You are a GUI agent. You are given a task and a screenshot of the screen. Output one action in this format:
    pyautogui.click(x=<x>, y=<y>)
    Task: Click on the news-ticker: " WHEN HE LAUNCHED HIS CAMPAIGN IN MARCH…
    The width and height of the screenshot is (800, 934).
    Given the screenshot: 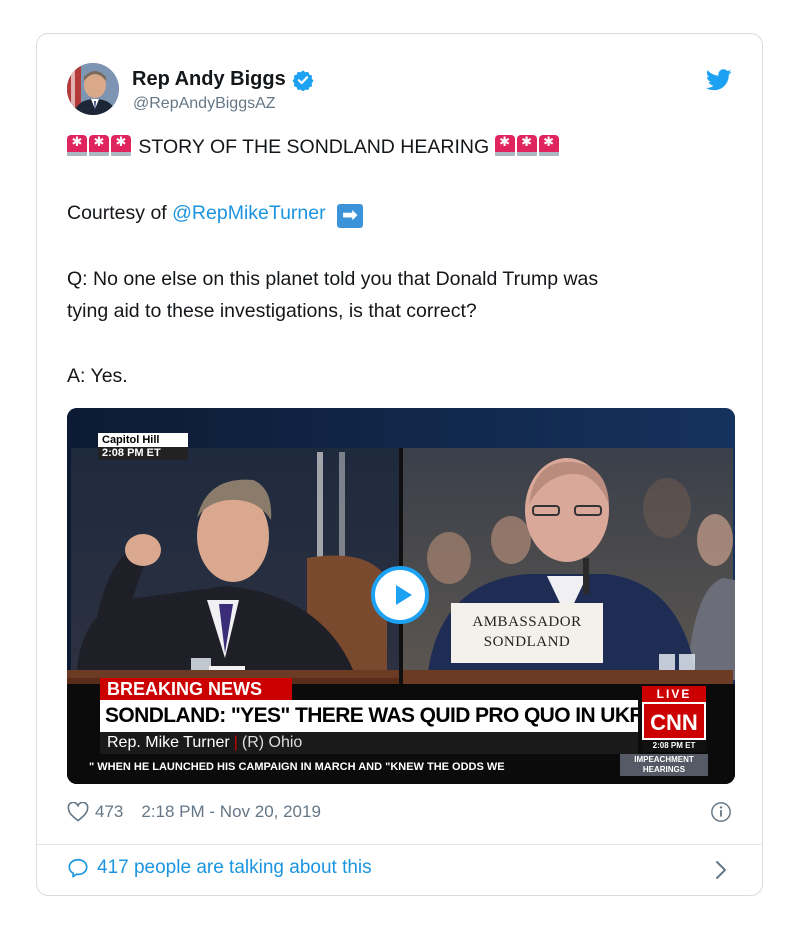 What is the action you would take?
    pyautogui.click(x=297, y=767)
    